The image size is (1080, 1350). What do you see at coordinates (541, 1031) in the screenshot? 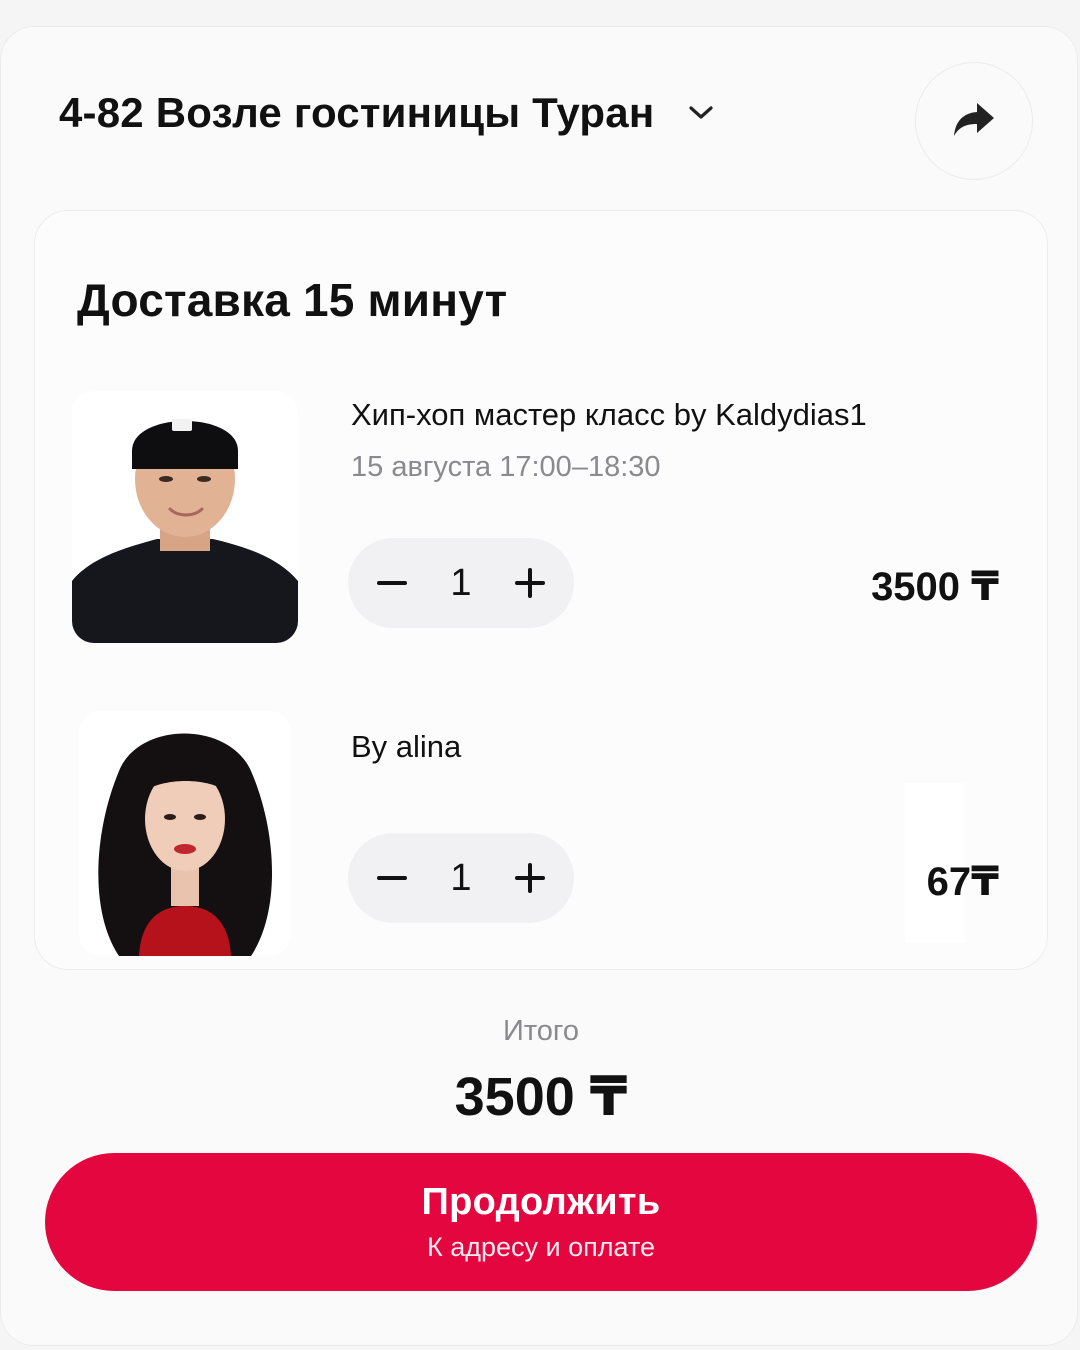
I see `total-label: Итого` at bounding box center [541, 1031].